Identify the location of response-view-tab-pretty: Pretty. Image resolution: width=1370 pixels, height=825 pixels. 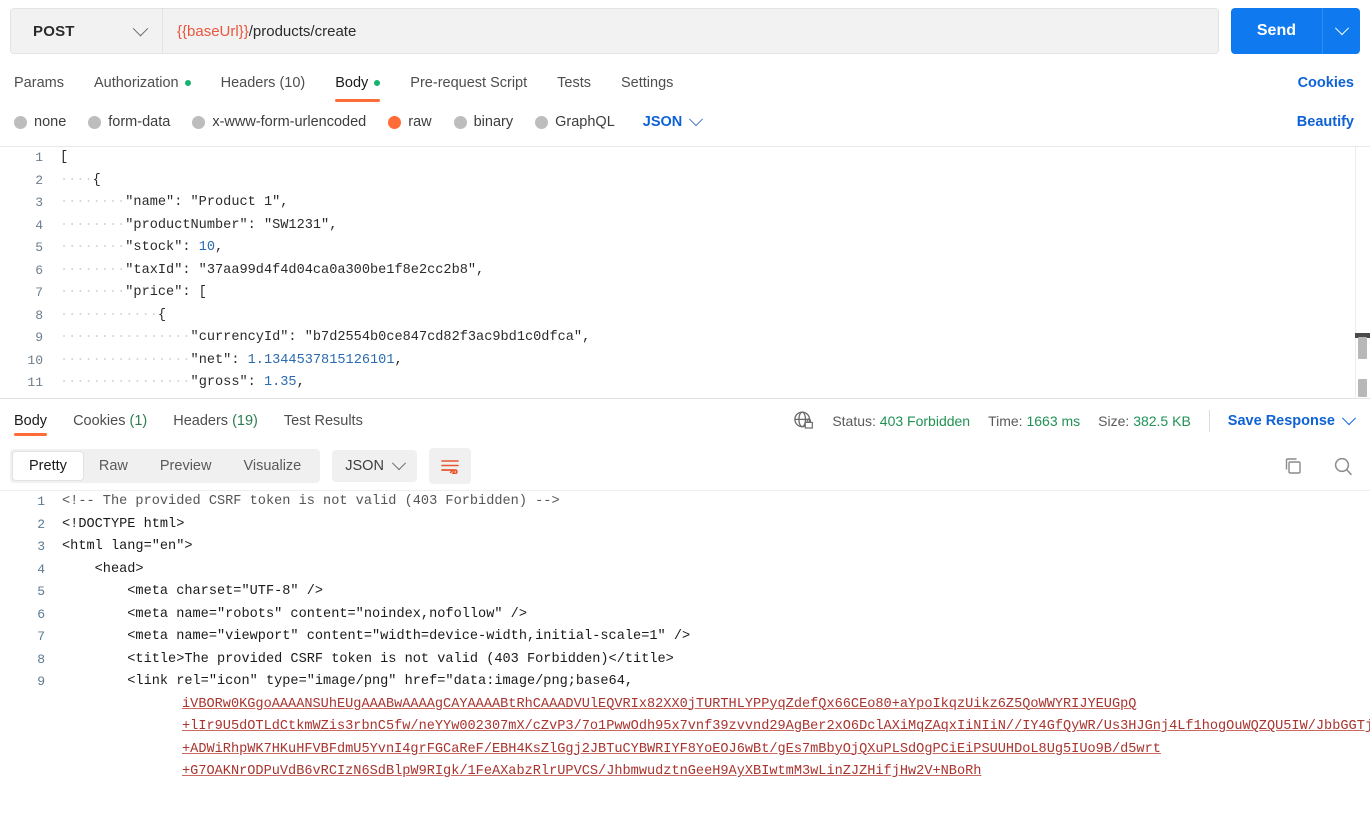
(48, 466).